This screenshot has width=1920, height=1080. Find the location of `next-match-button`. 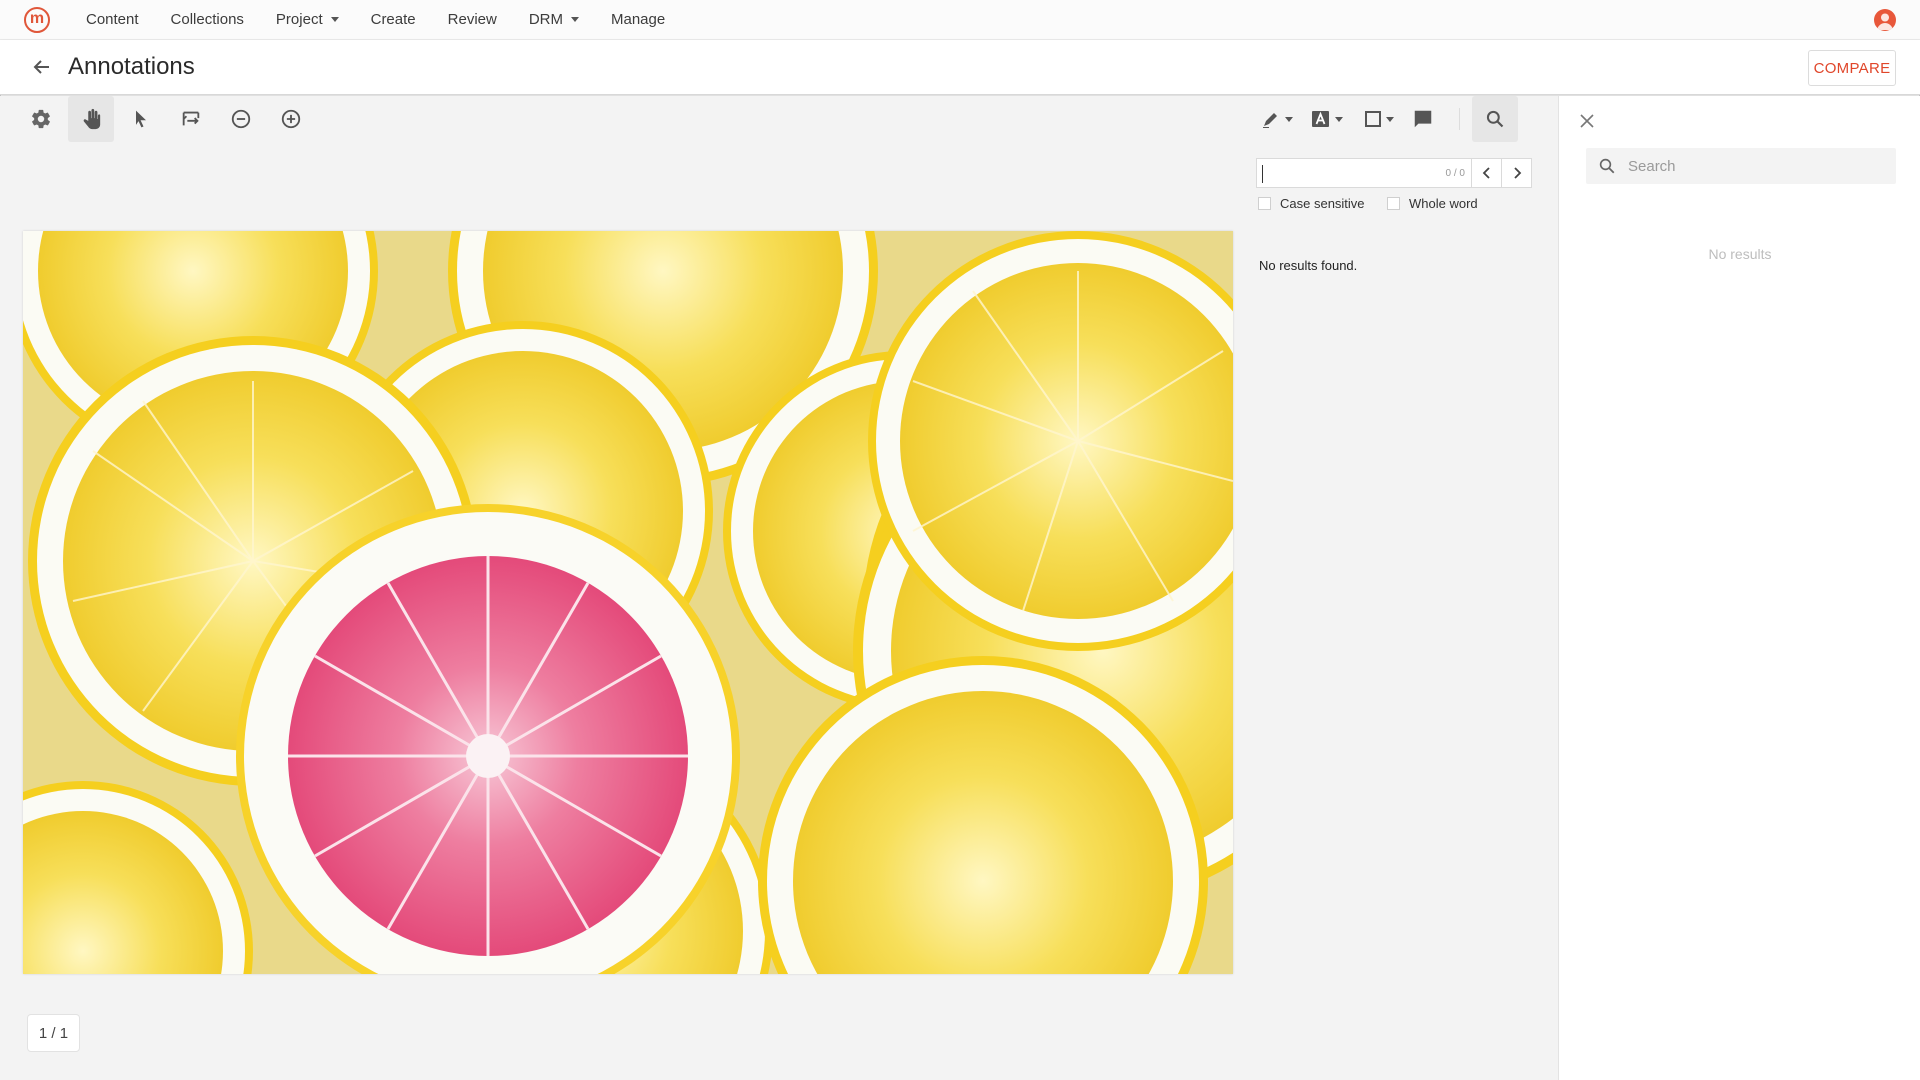

next-match-button is located at coordinates (1516, 173).